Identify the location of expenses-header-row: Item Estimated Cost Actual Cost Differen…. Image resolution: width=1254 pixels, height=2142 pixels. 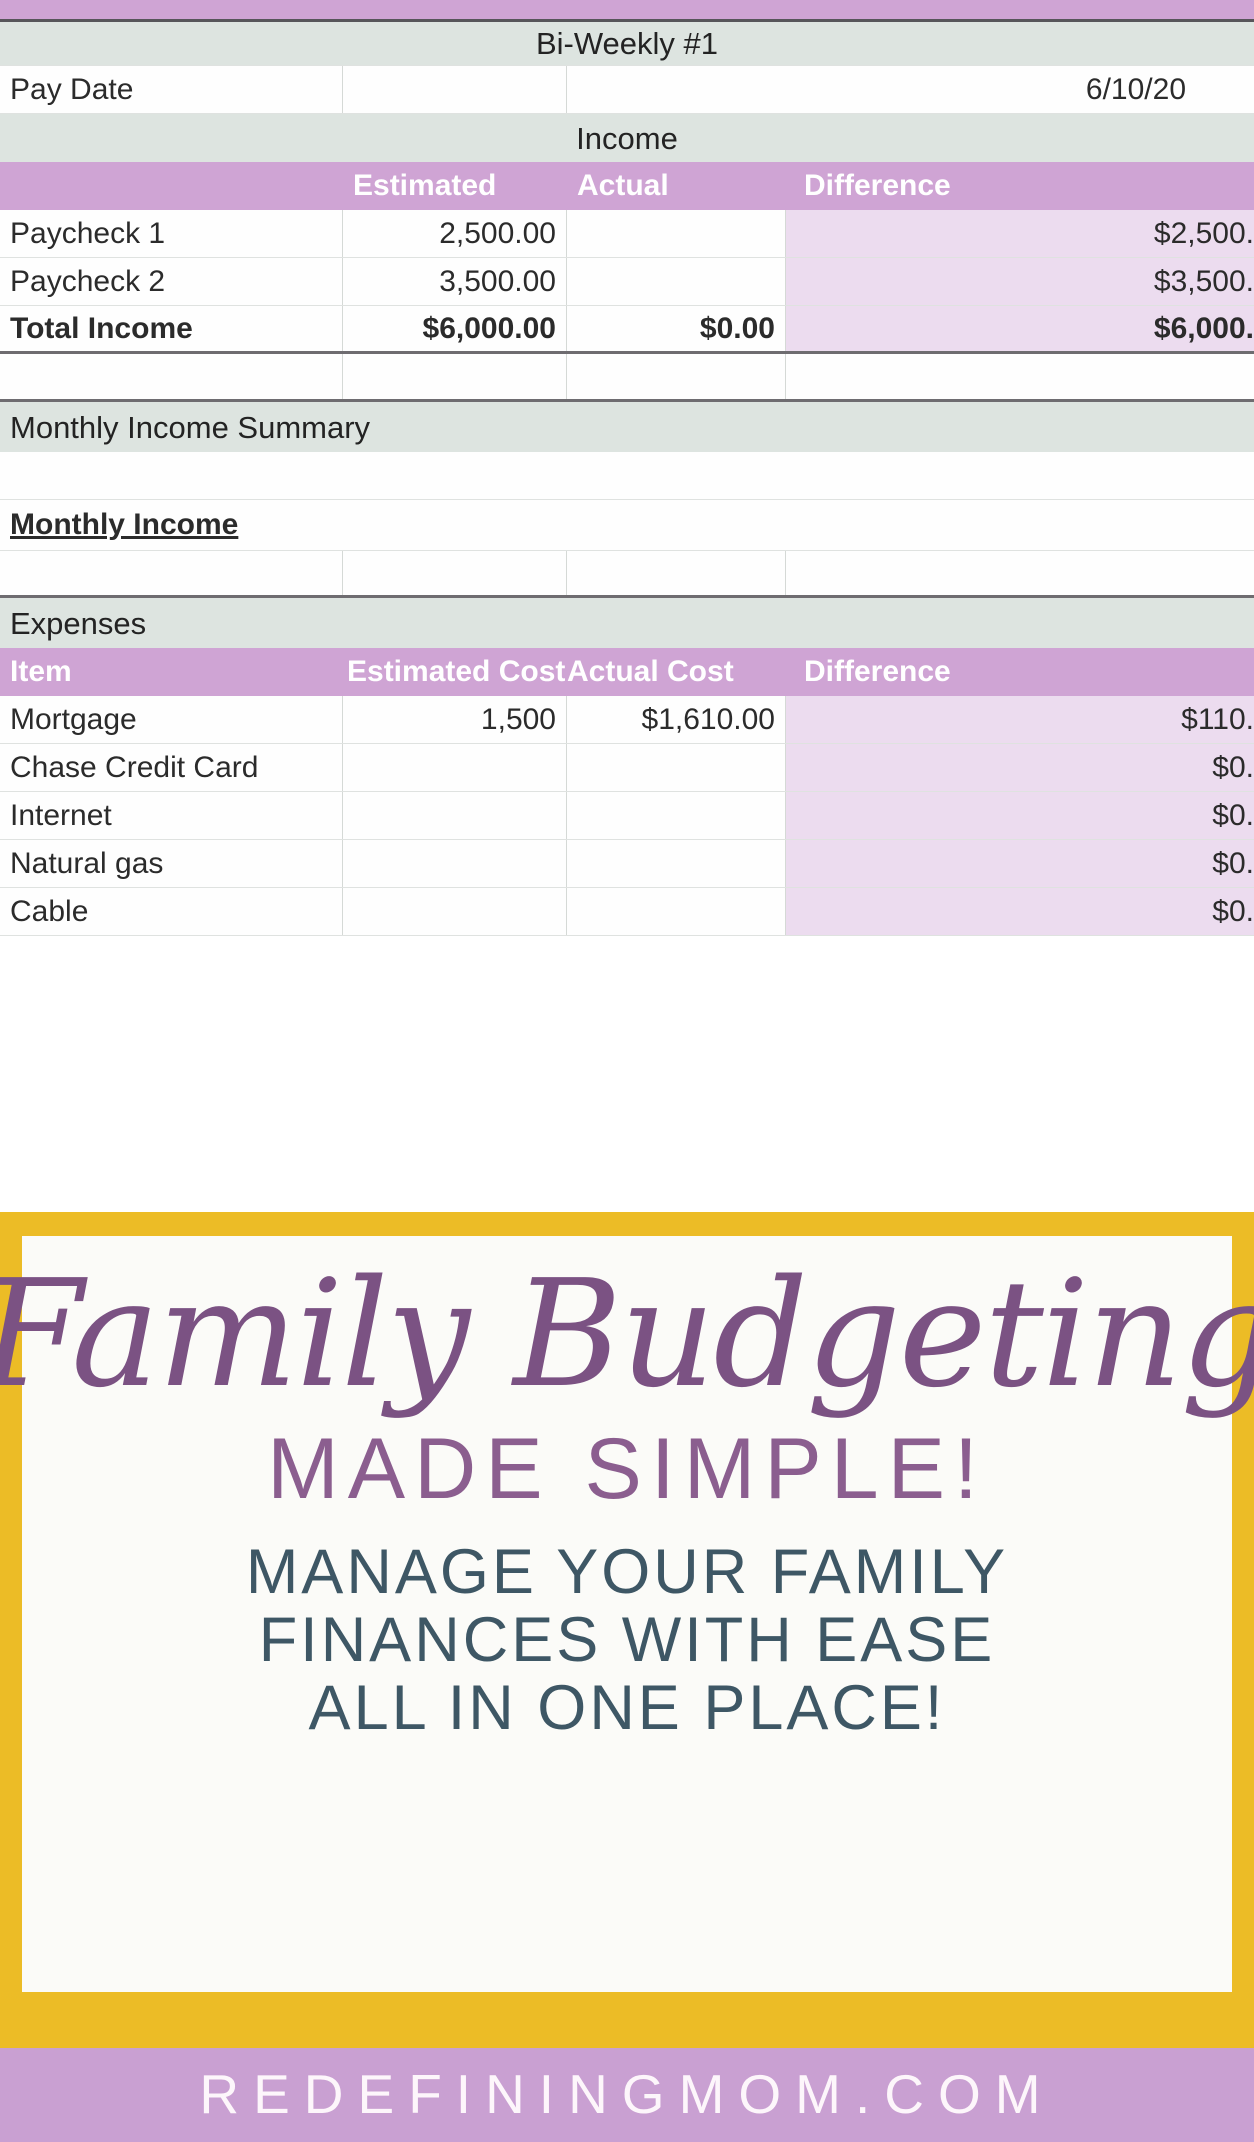
(627, 672).